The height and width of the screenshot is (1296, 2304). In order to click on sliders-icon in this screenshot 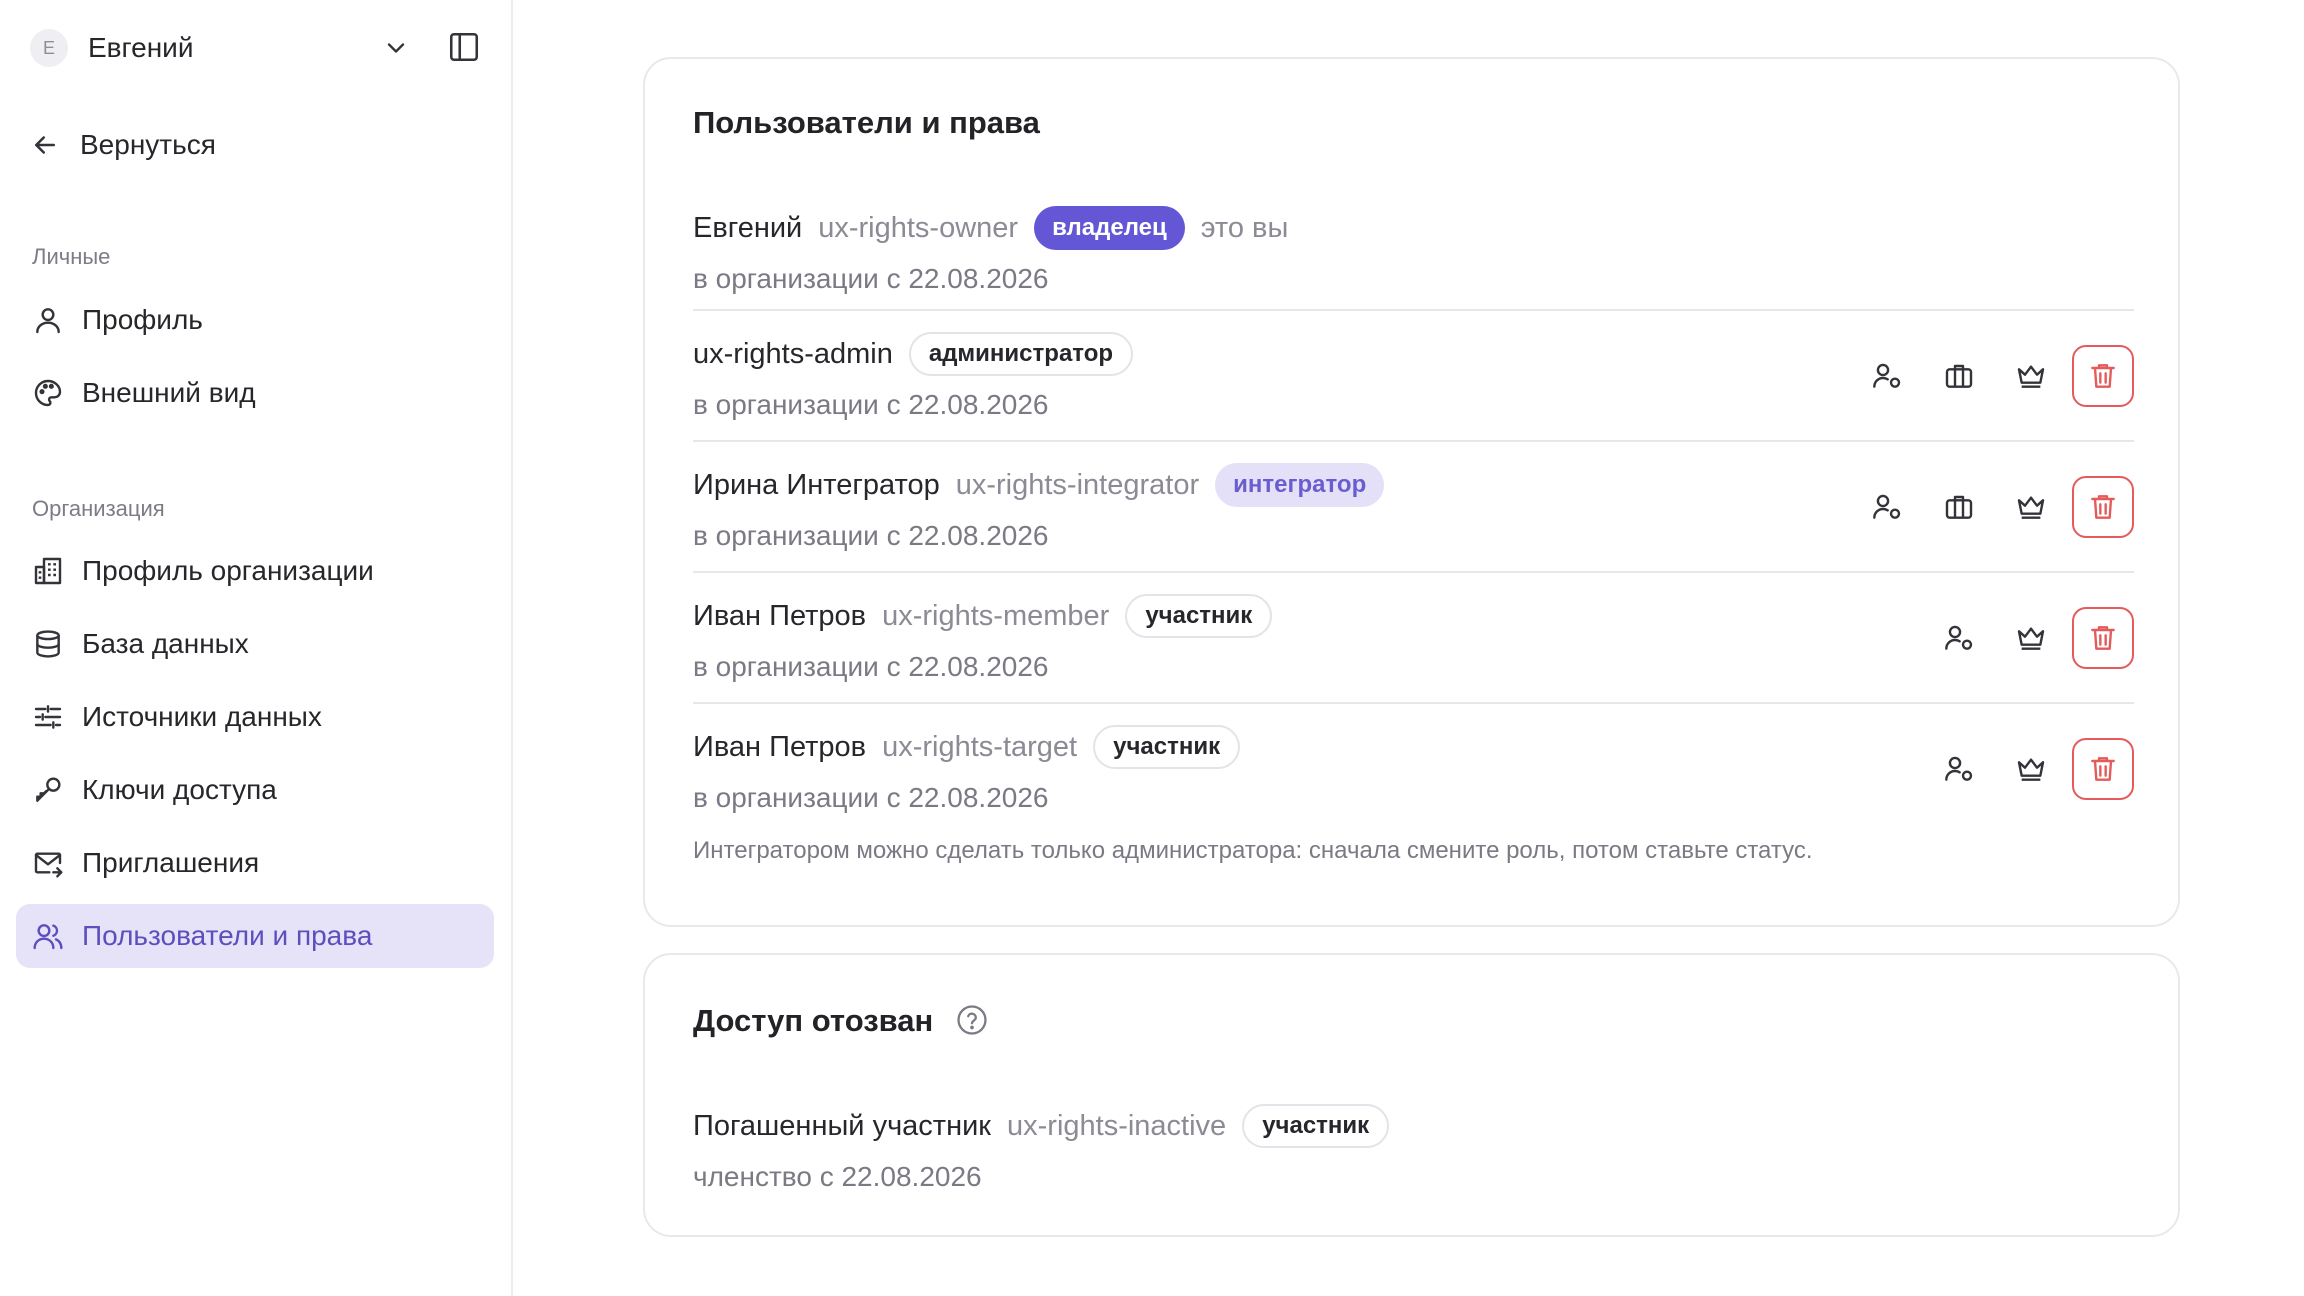, I will do `click(48, 717)`.